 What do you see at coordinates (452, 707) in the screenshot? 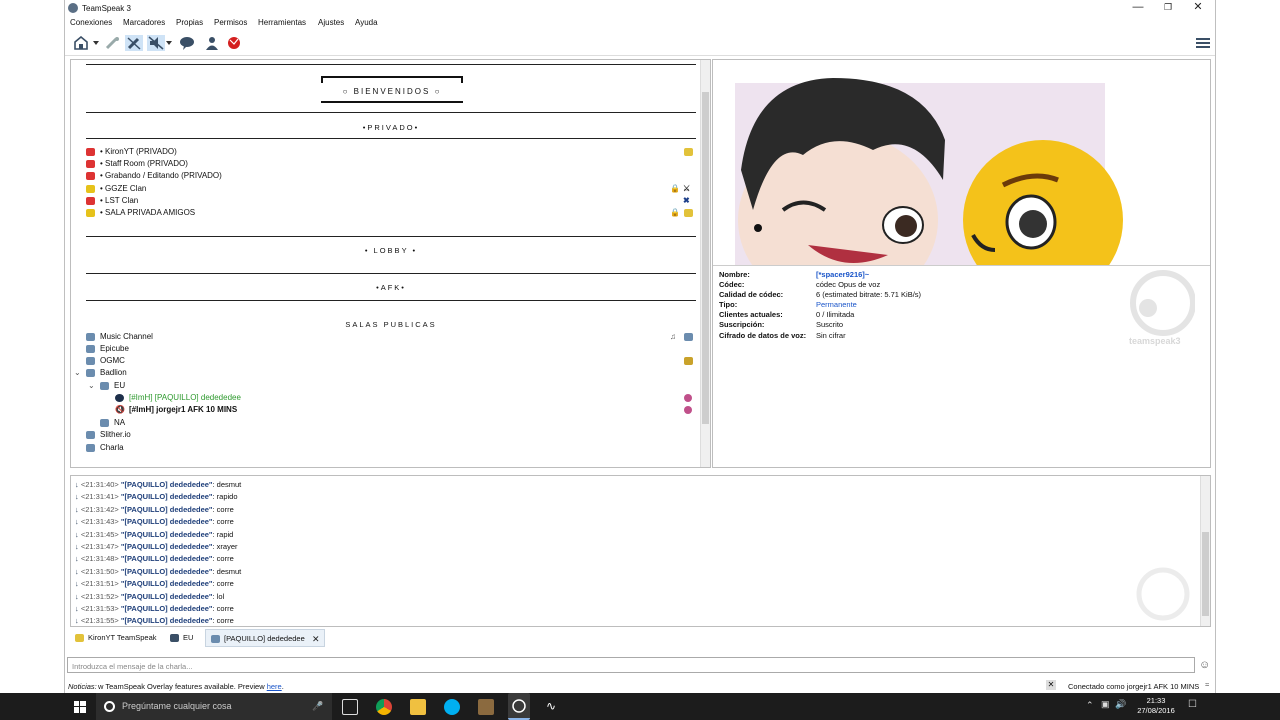
I see `skype-icon` at bounding box center [452, 707].